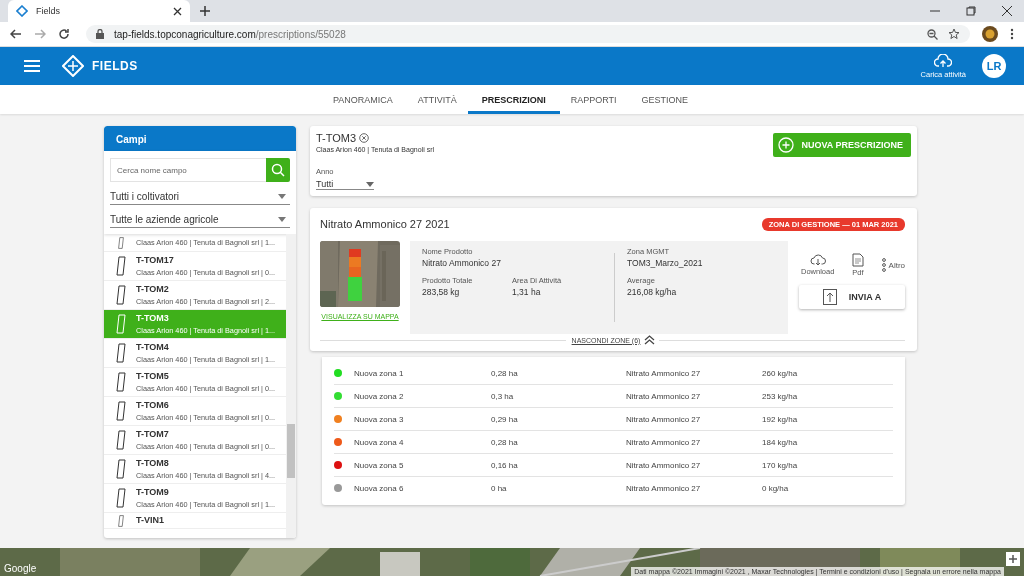 Image resolution: width=1024 pixels, height=576 pixels. I want to click on zone-area: 0 ha, so click(558, 488).